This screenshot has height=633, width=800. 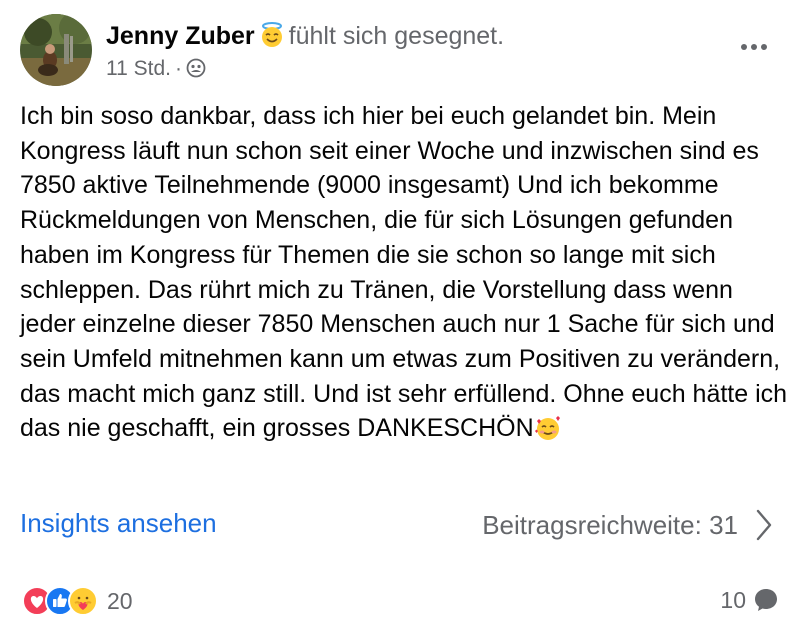 I want to click on author-name: Jenny Zuber, so click(x=180, y=36).